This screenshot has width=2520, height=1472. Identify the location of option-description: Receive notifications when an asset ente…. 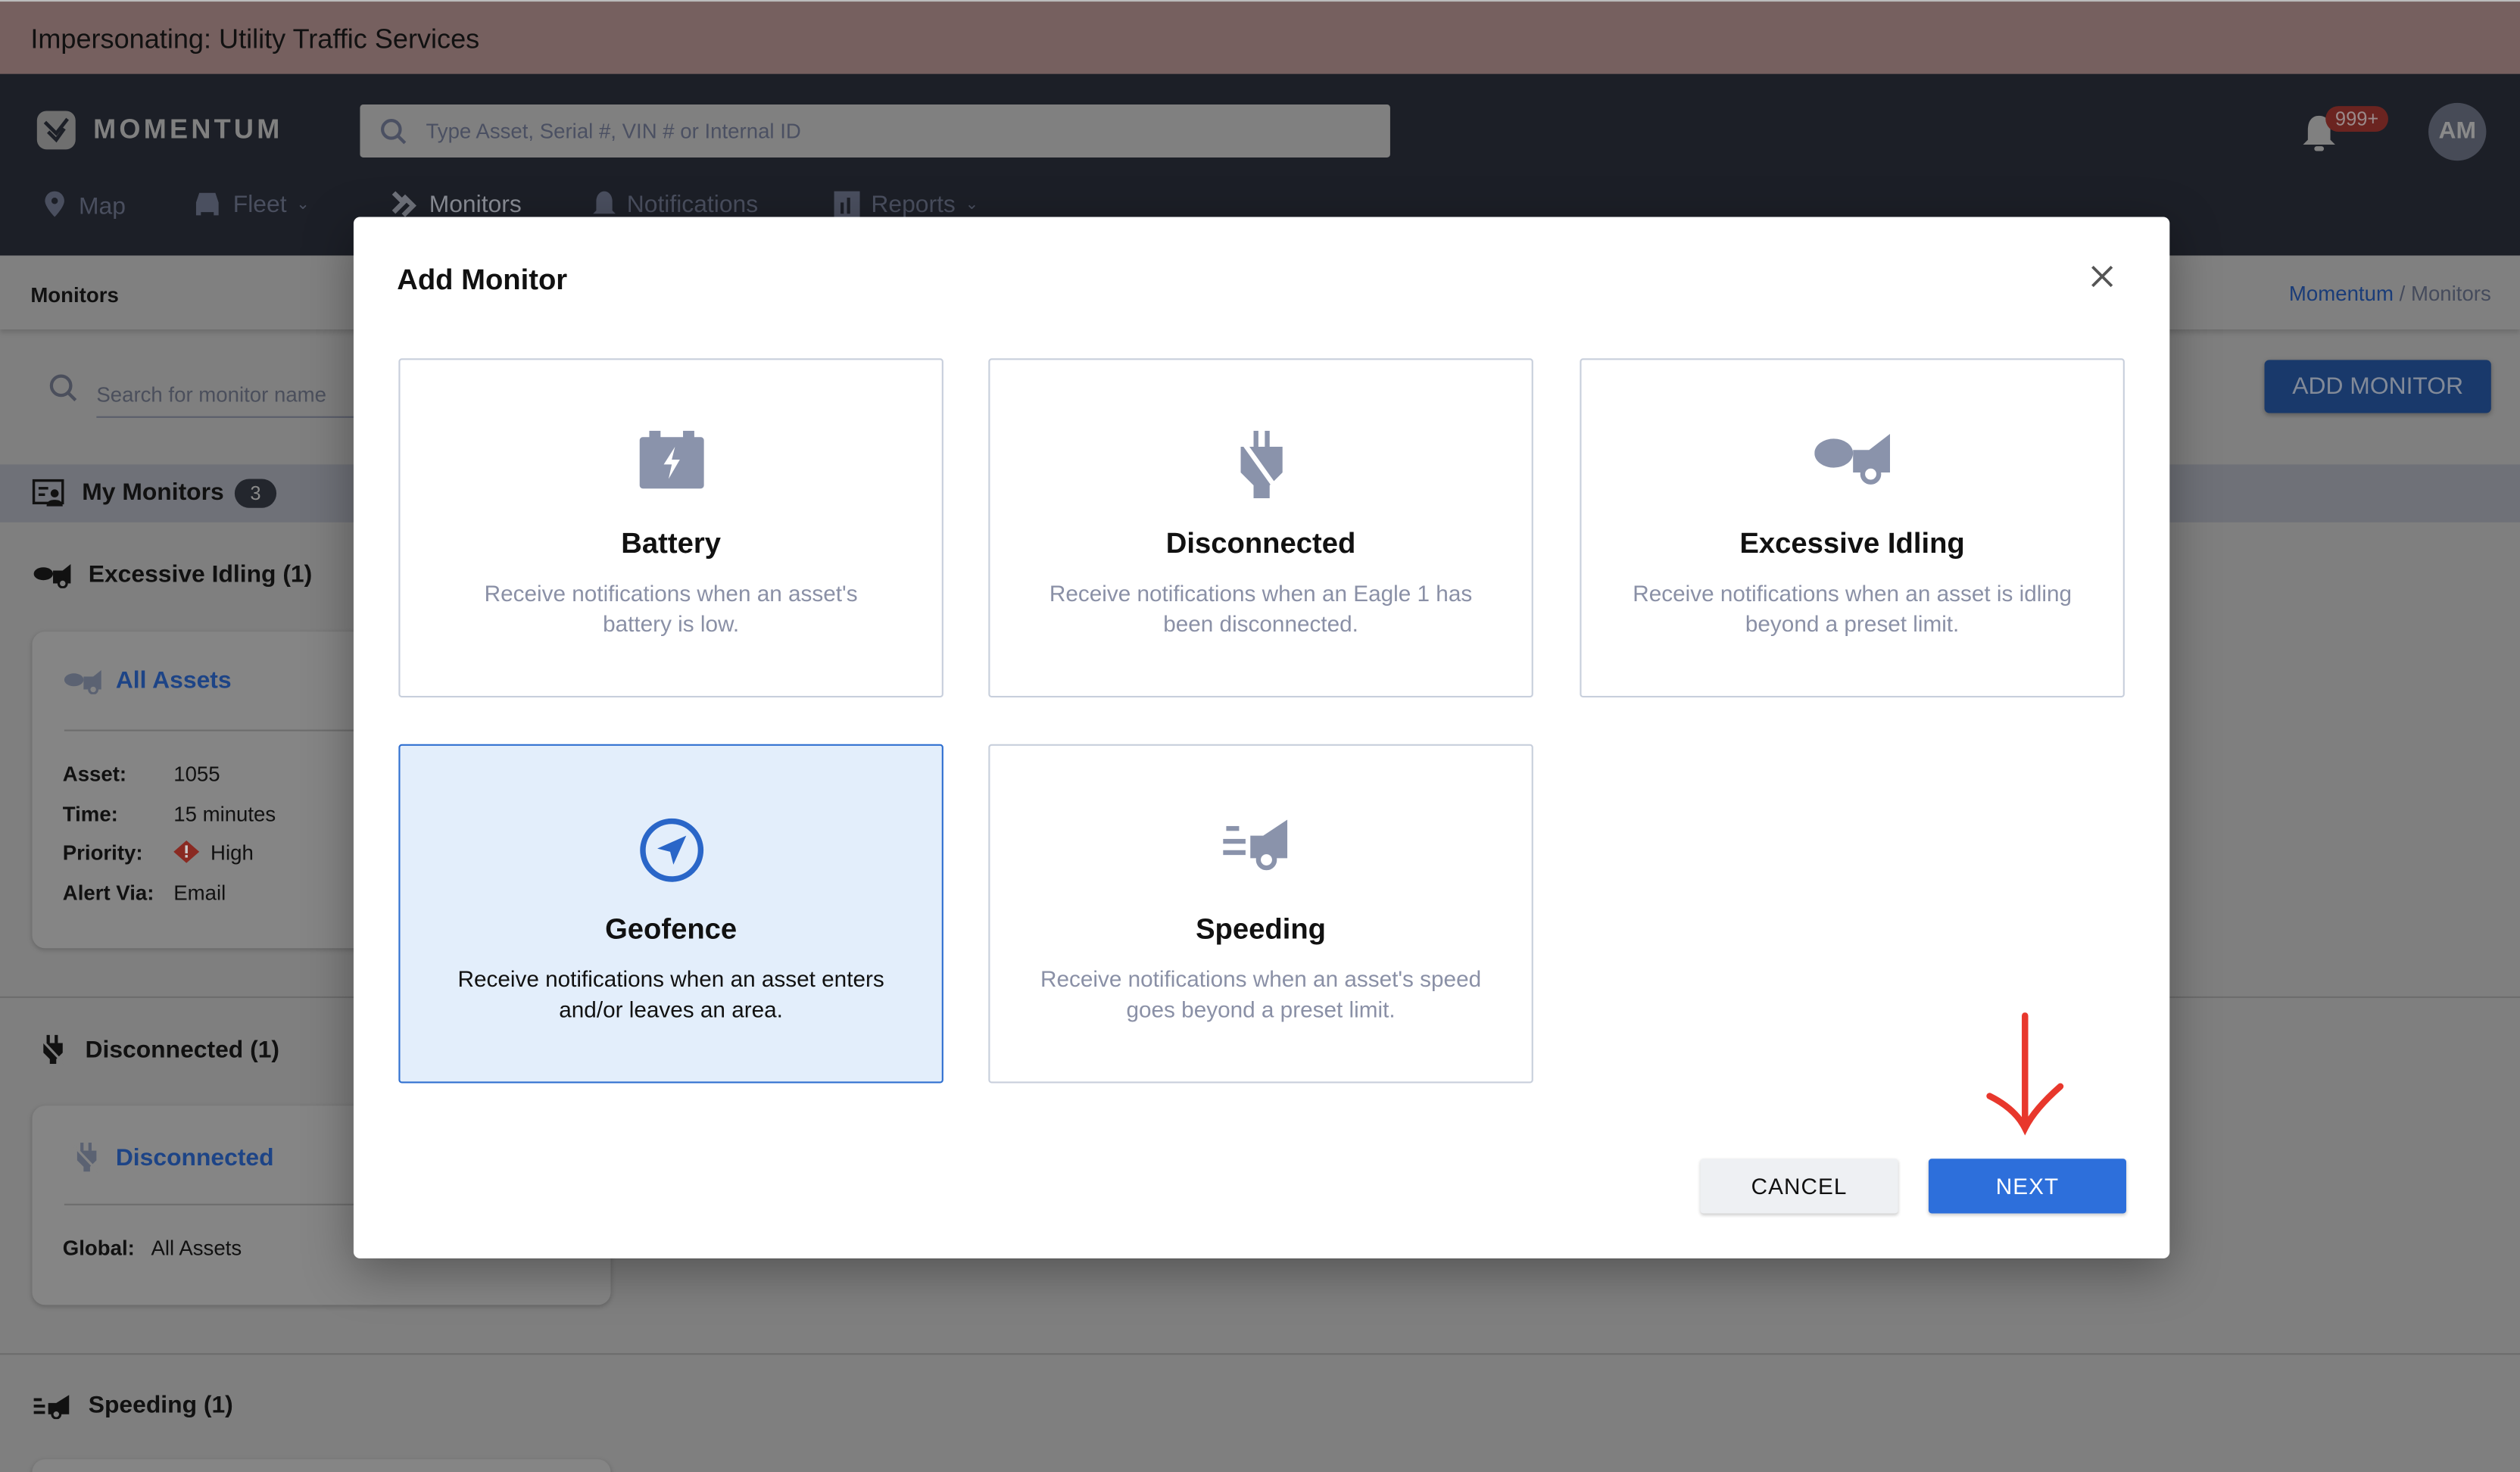
(670, 993).